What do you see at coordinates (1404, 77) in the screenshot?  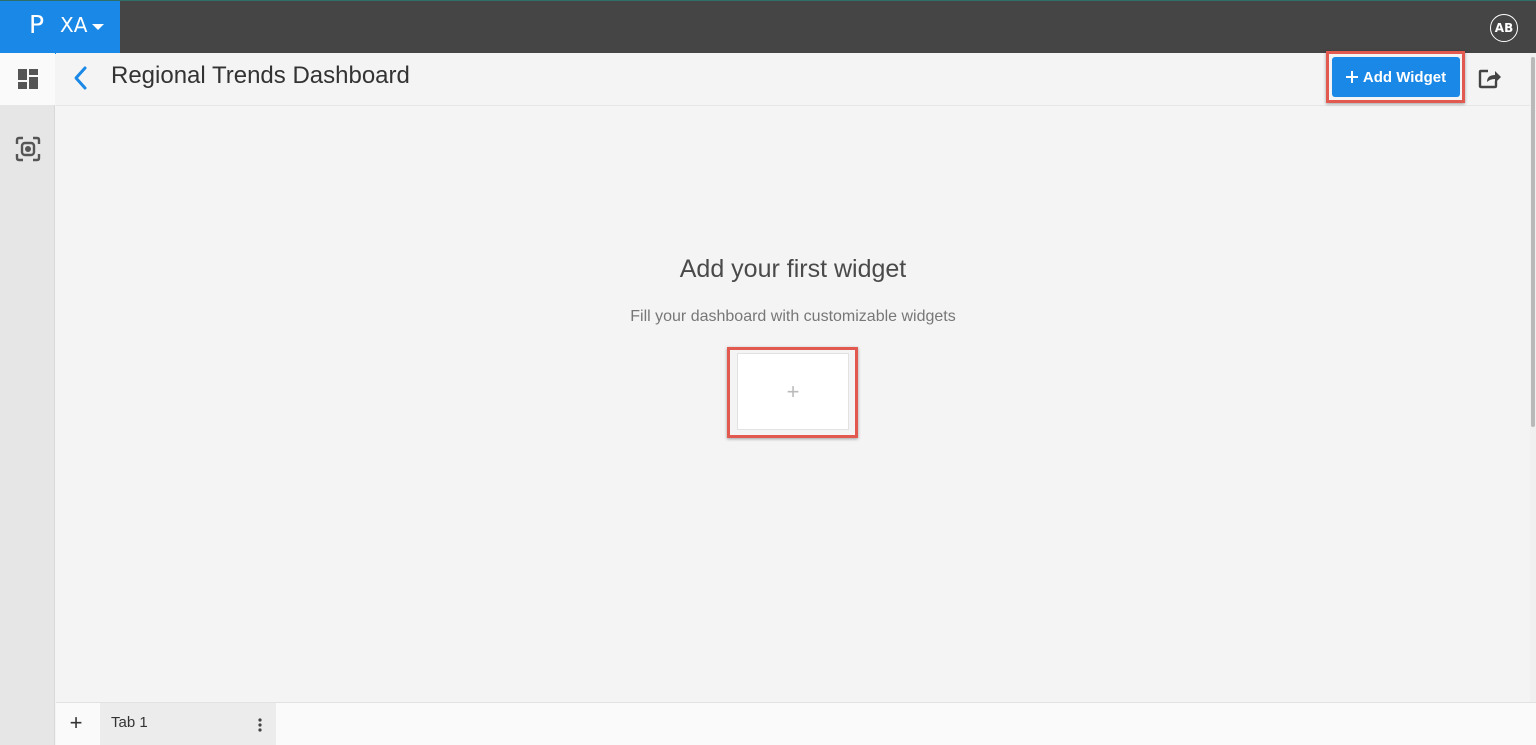 I see `add-widget-label: Add Widget` at bounding box center [1404, 77].